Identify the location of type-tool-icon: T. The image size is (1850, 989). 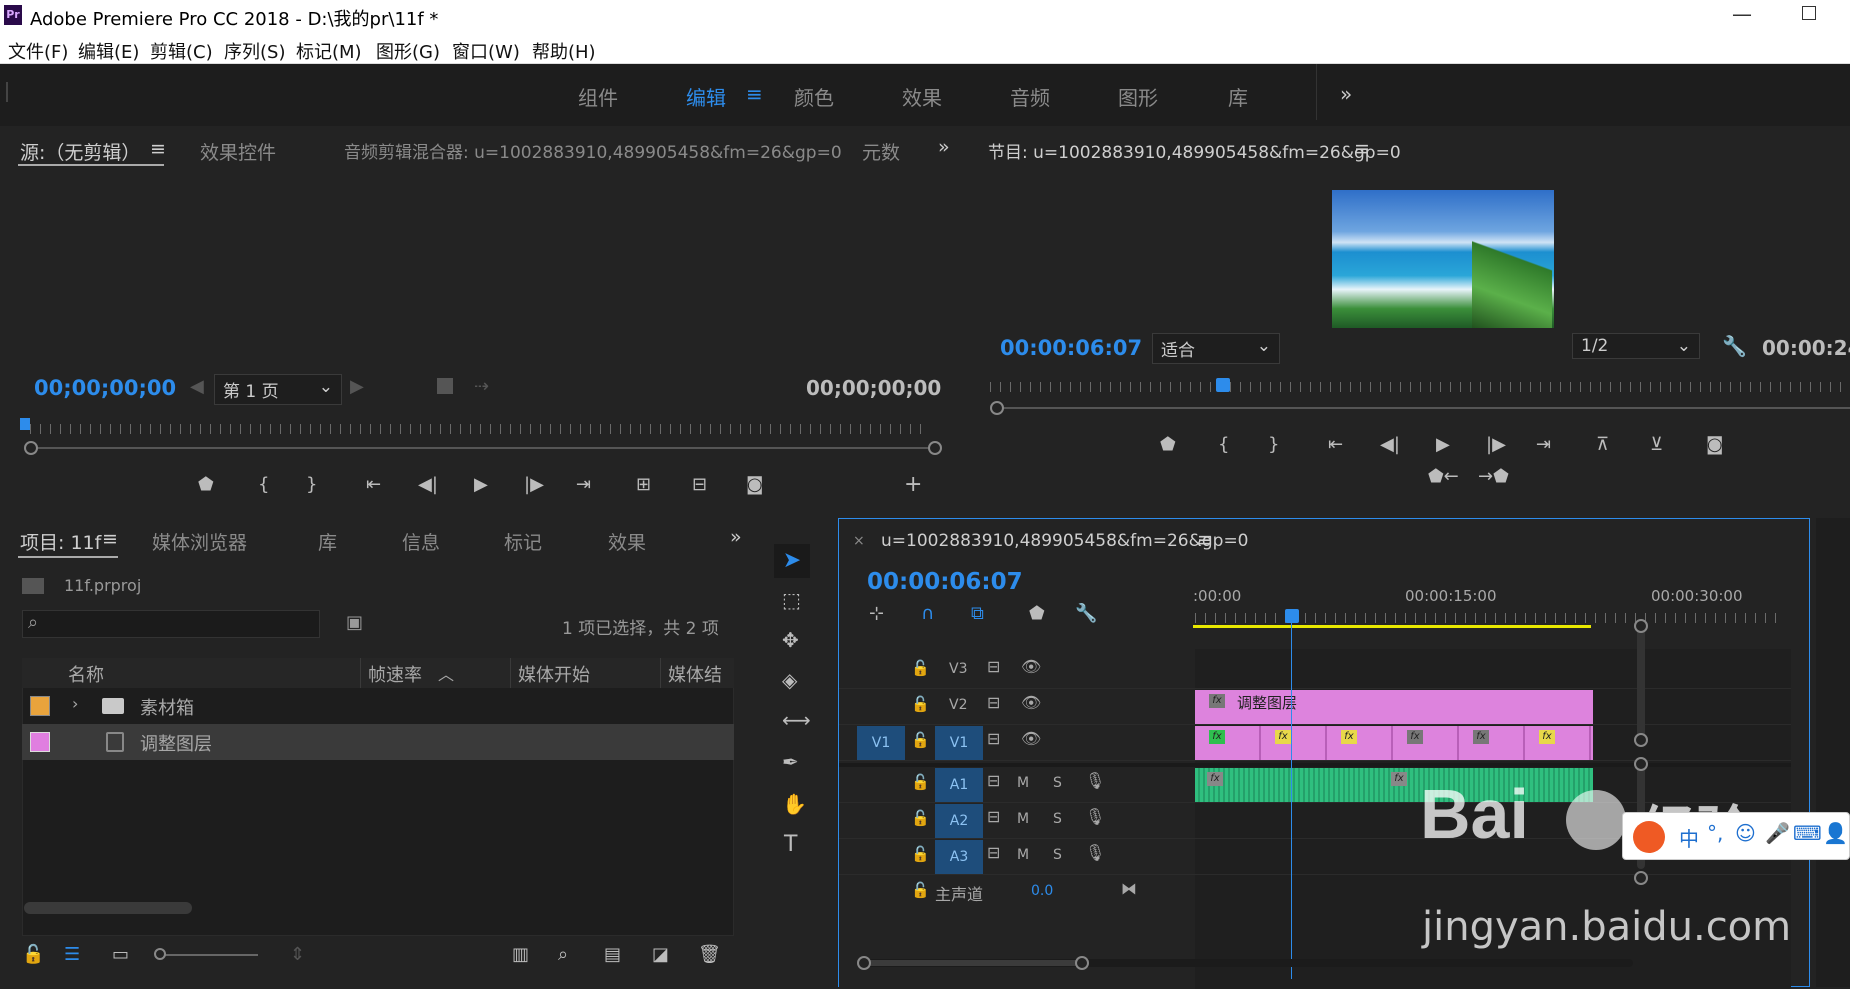
(790, 844).